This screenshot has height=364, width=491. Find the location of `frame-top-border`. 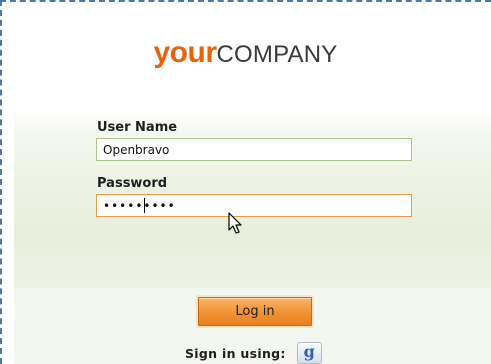

frame-top-border is located at coordinates (245, 1).